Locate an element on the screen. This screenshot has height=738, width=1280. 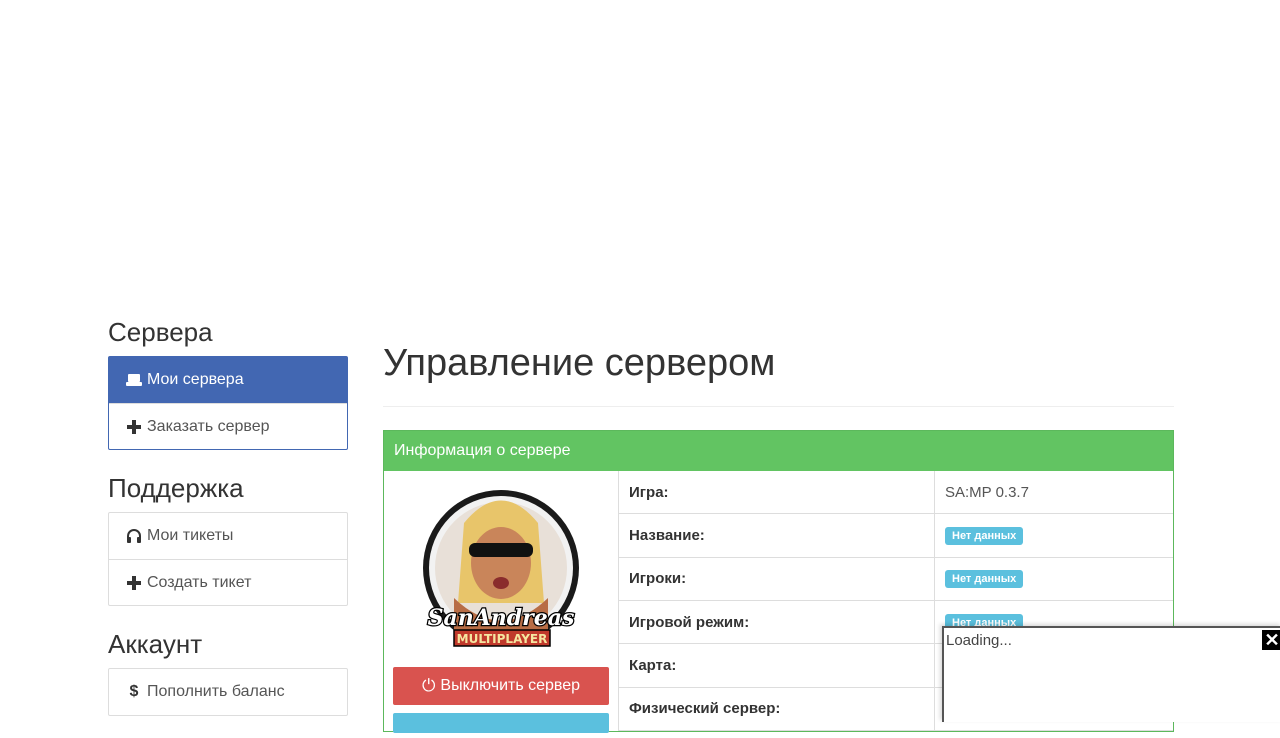
samp-logo-icon: SanAndreas MULTIPLAYER is located at coordinates (501, 568).